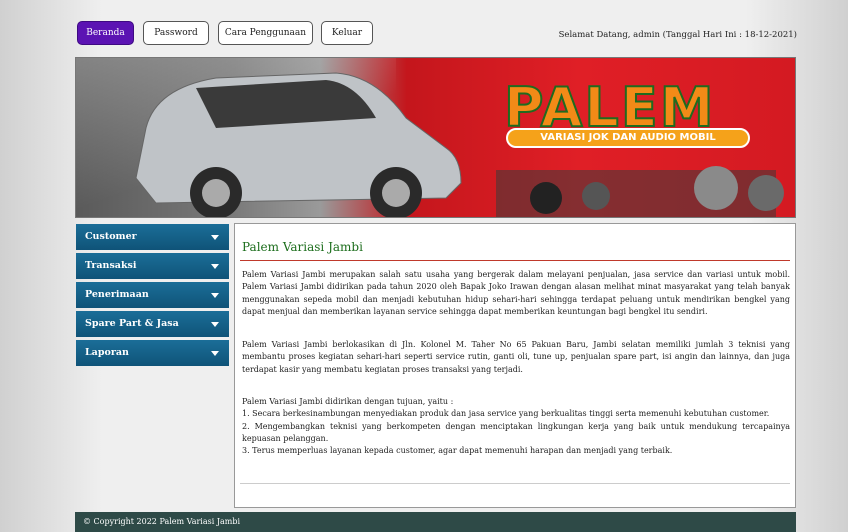  What do you see at coordinates (515, 260) in the screenshot?
I see `title-divider` at bounding box center [515, 260].